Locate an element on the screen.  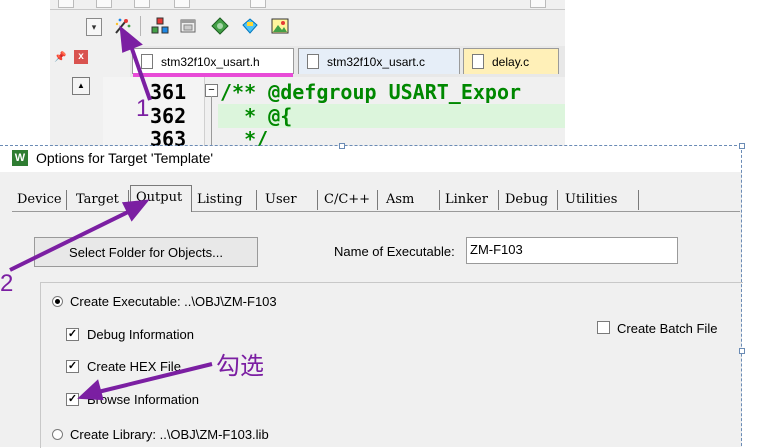
annotation-step1: 1 is located at coordinates (143, 108).